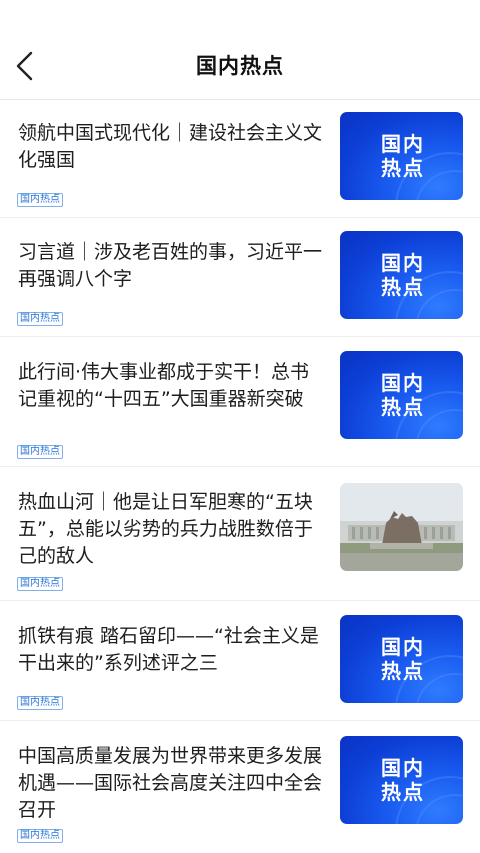 This screenshot has width=480, height=853. I want to click on page-title: 国内热点, so click(240, 66).